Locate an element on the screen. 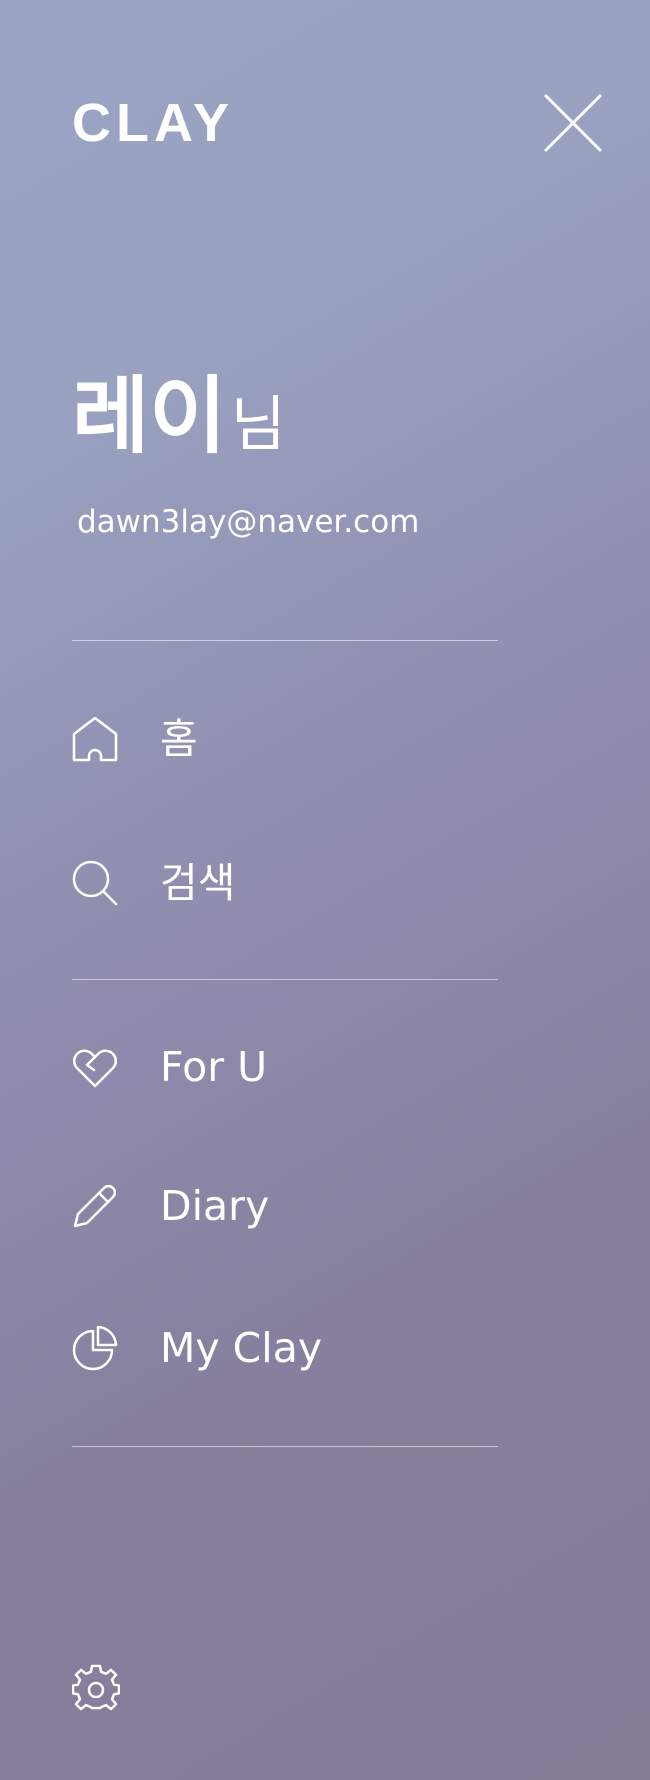 The height and width of the screenshot is (1780, 650). menu-item-label: 홈 is located at coordinates (179, 739).